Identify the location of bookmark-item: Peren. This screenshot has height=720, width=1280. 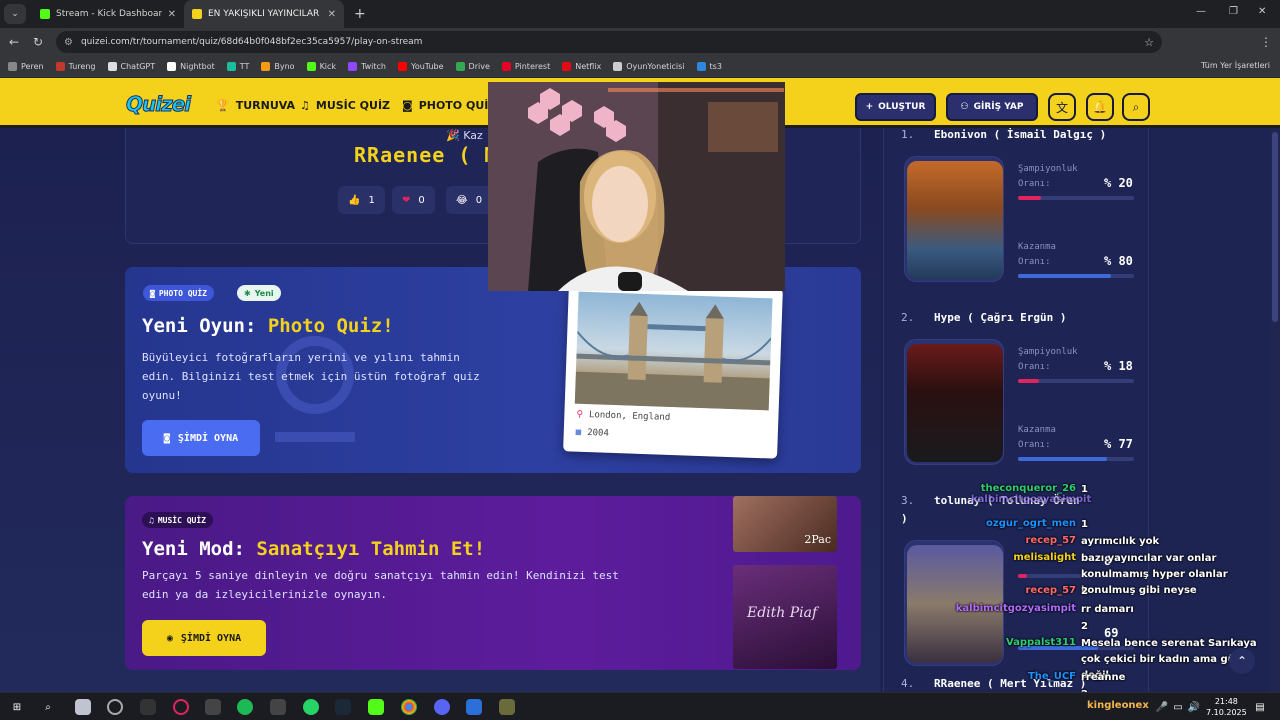
(26, 66).